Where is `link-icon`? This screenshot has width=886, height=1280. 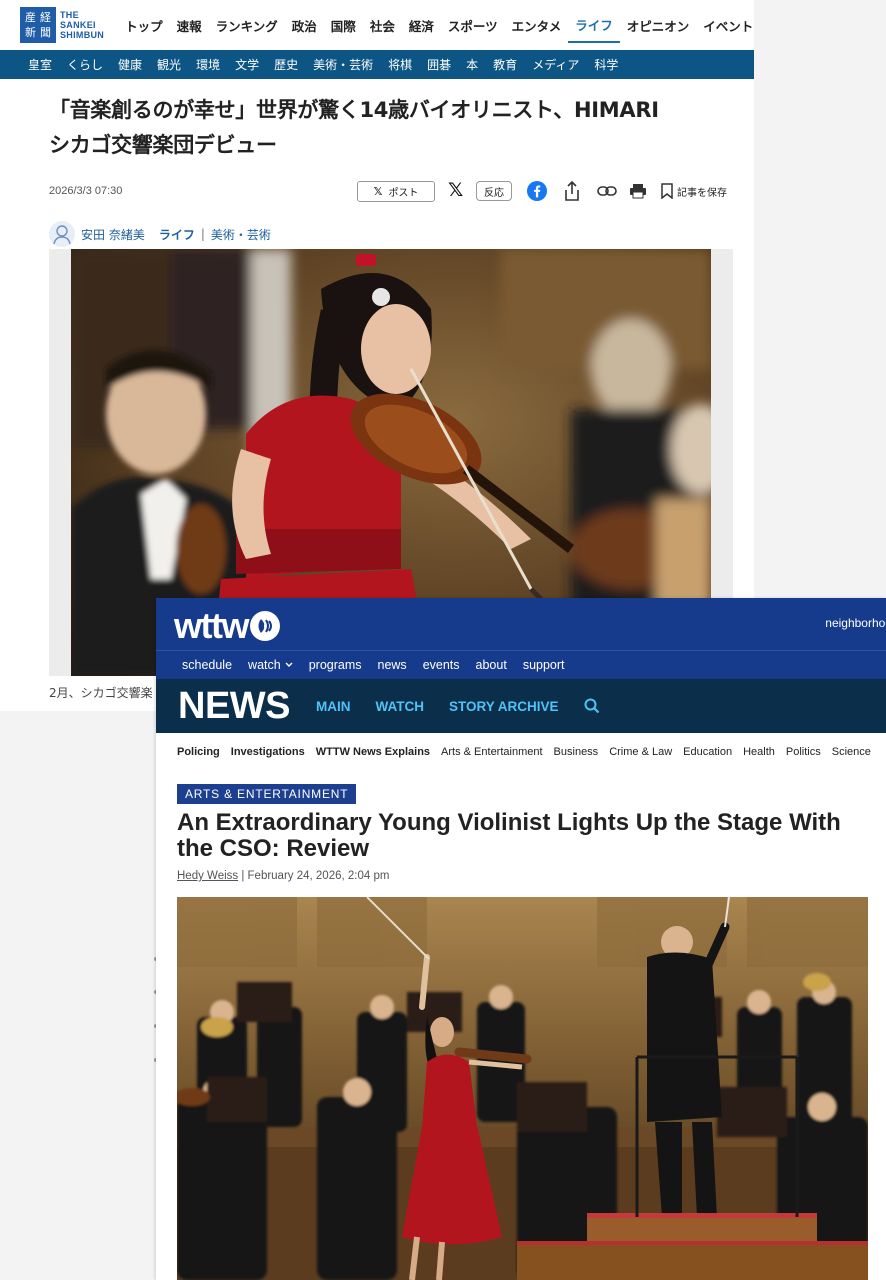
link-icon is located at coordinates (607, 191).